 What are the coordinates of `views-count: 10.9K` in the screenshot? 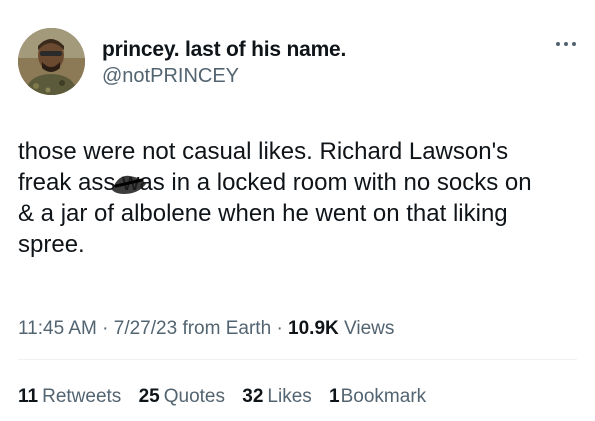 It's located at (313, 328).